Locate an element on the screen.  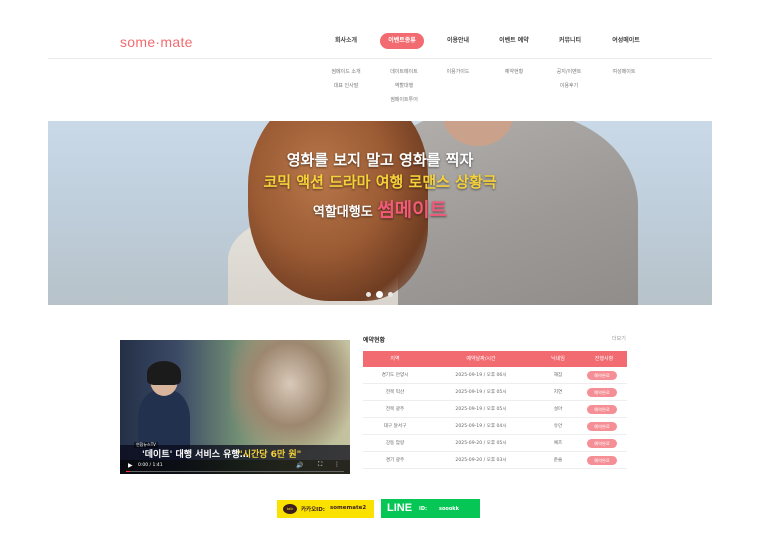
hero-headline: 영화를 보지 말고 영화를 찍자 is located at coordinates (380, 160).